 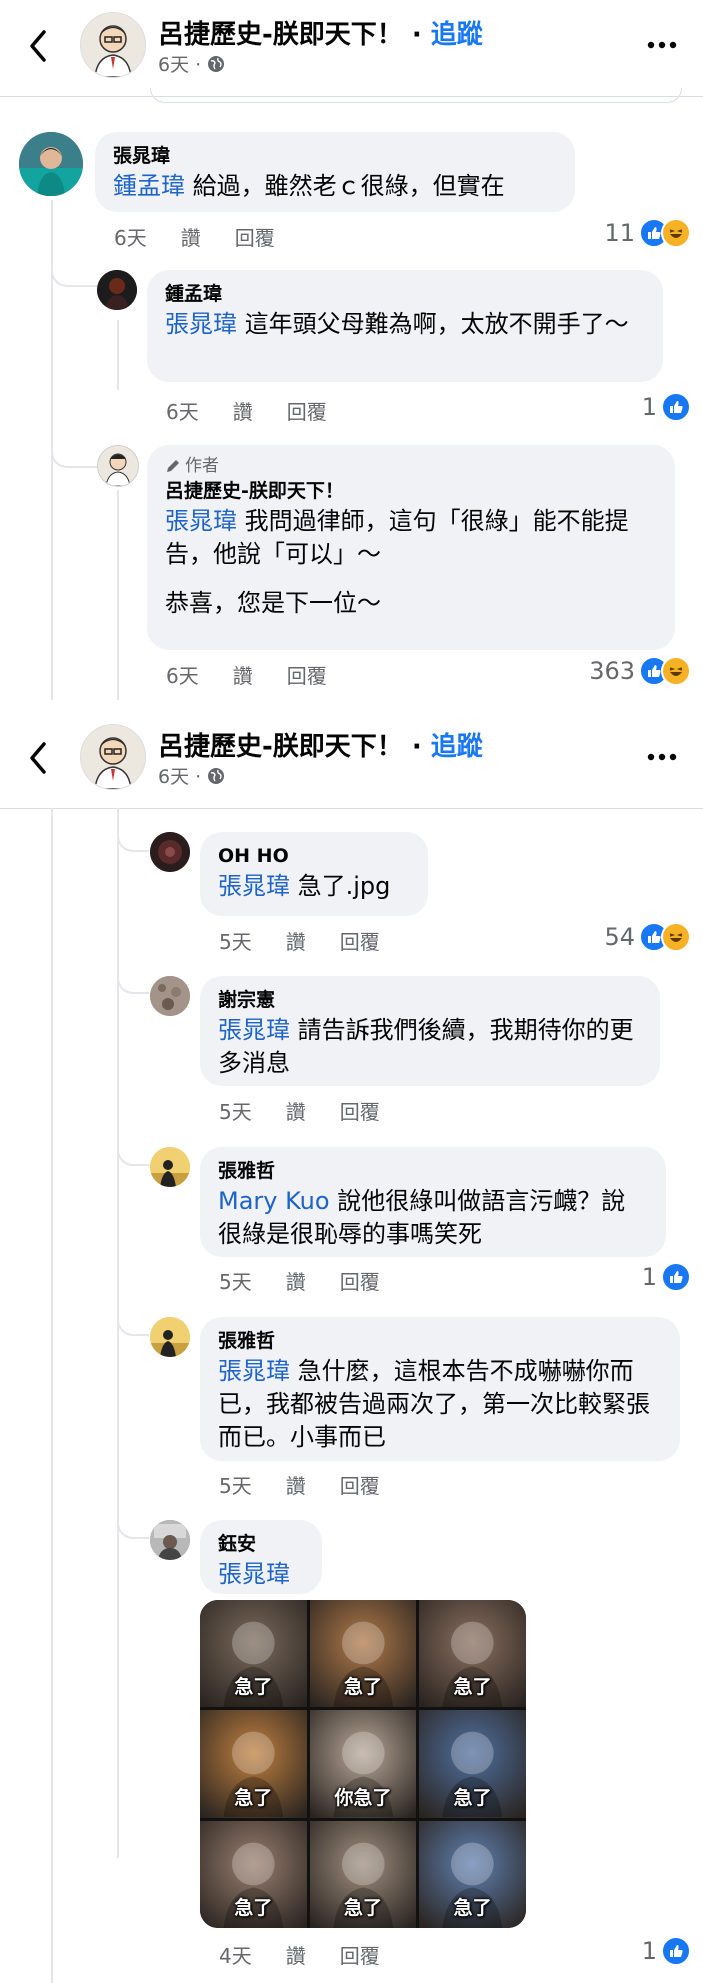 I want to click on reaction-count: 54, so click(x=619, y=937).